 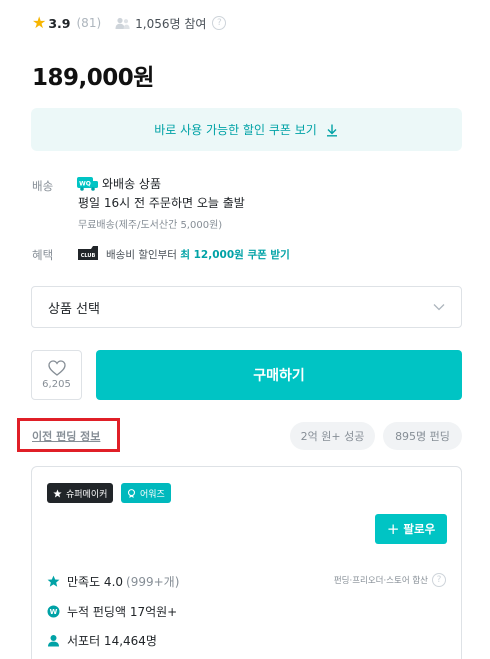 What do you see at coordinates (56, 368) in the screenshot?
I see `heart-icon` at bounding box center [56, 368].